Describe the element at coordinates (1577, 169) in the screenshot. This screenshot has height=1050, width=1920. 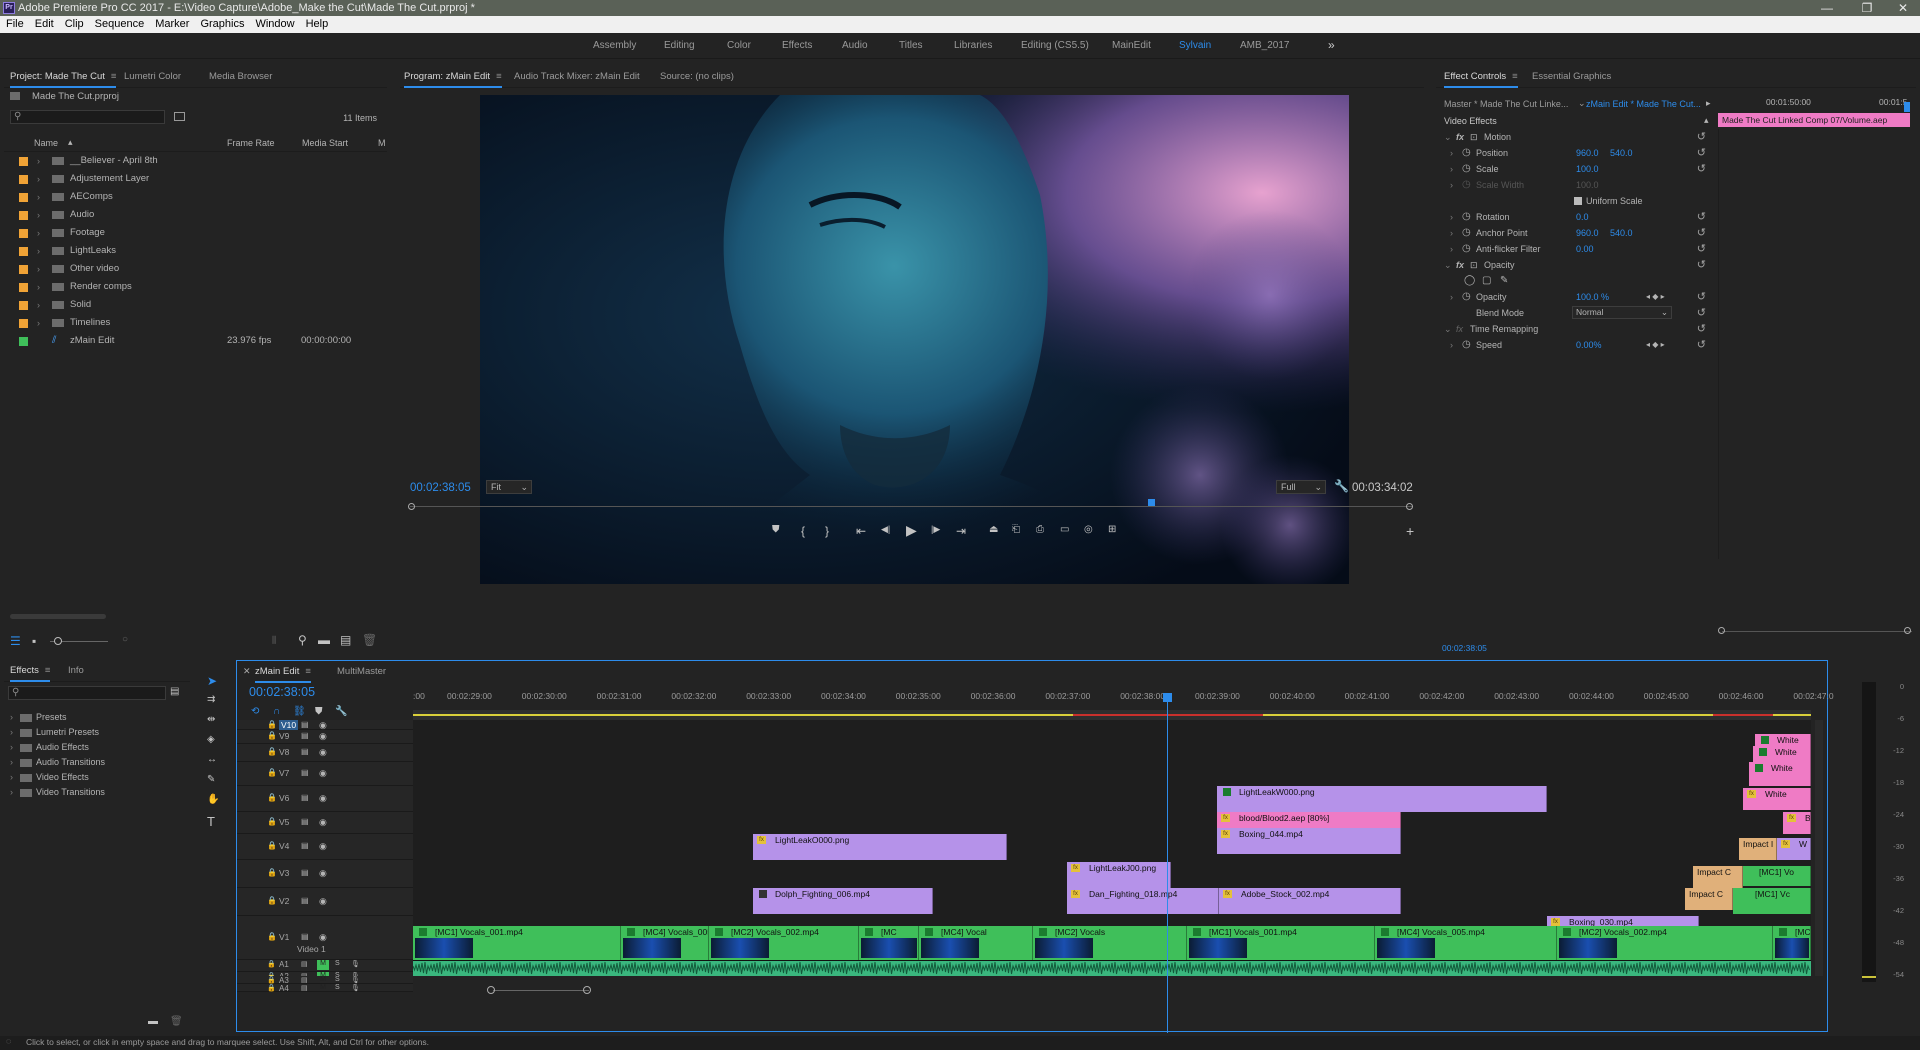
I see `effect-row-scale: › ◷ Scale 100.0 ↺` at that location.